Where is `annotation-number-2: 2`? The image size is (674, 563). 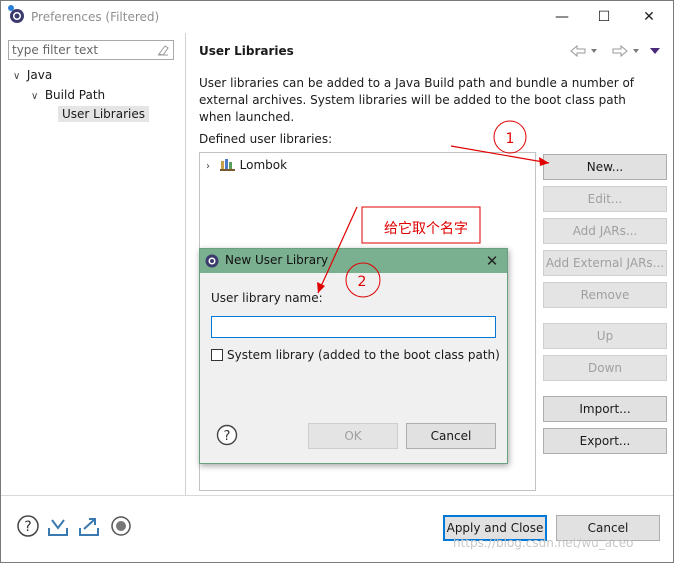 annotation-number-2: 2 is located at coordinates (362, 282).